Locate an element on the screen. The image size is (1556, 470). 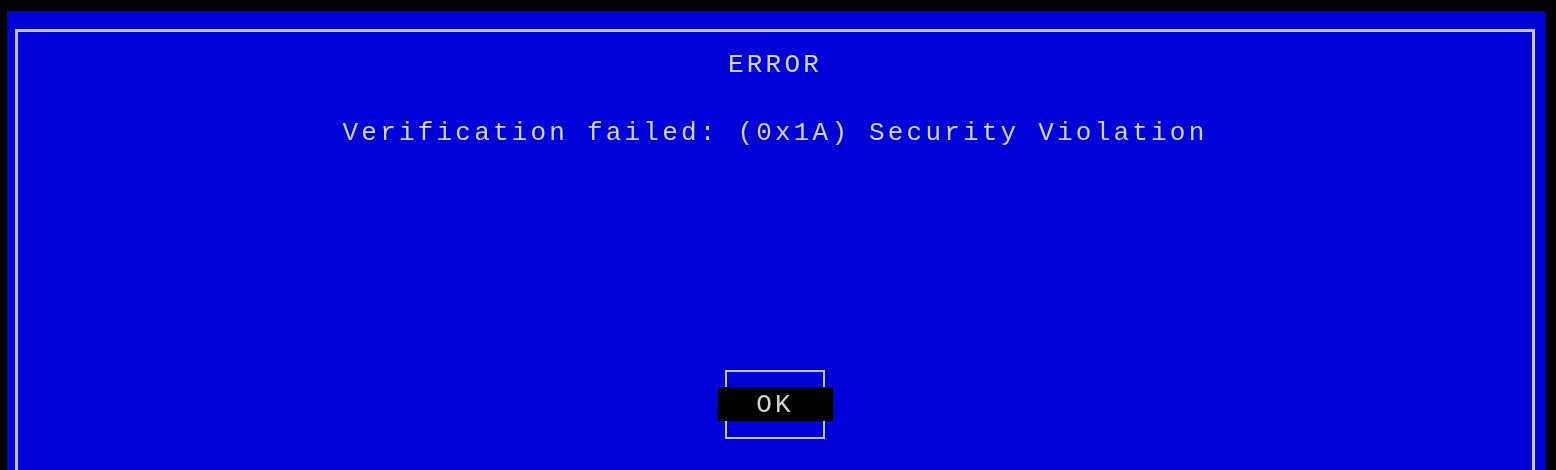
dialog-title: ERROR is located at coordinates (775, 65).